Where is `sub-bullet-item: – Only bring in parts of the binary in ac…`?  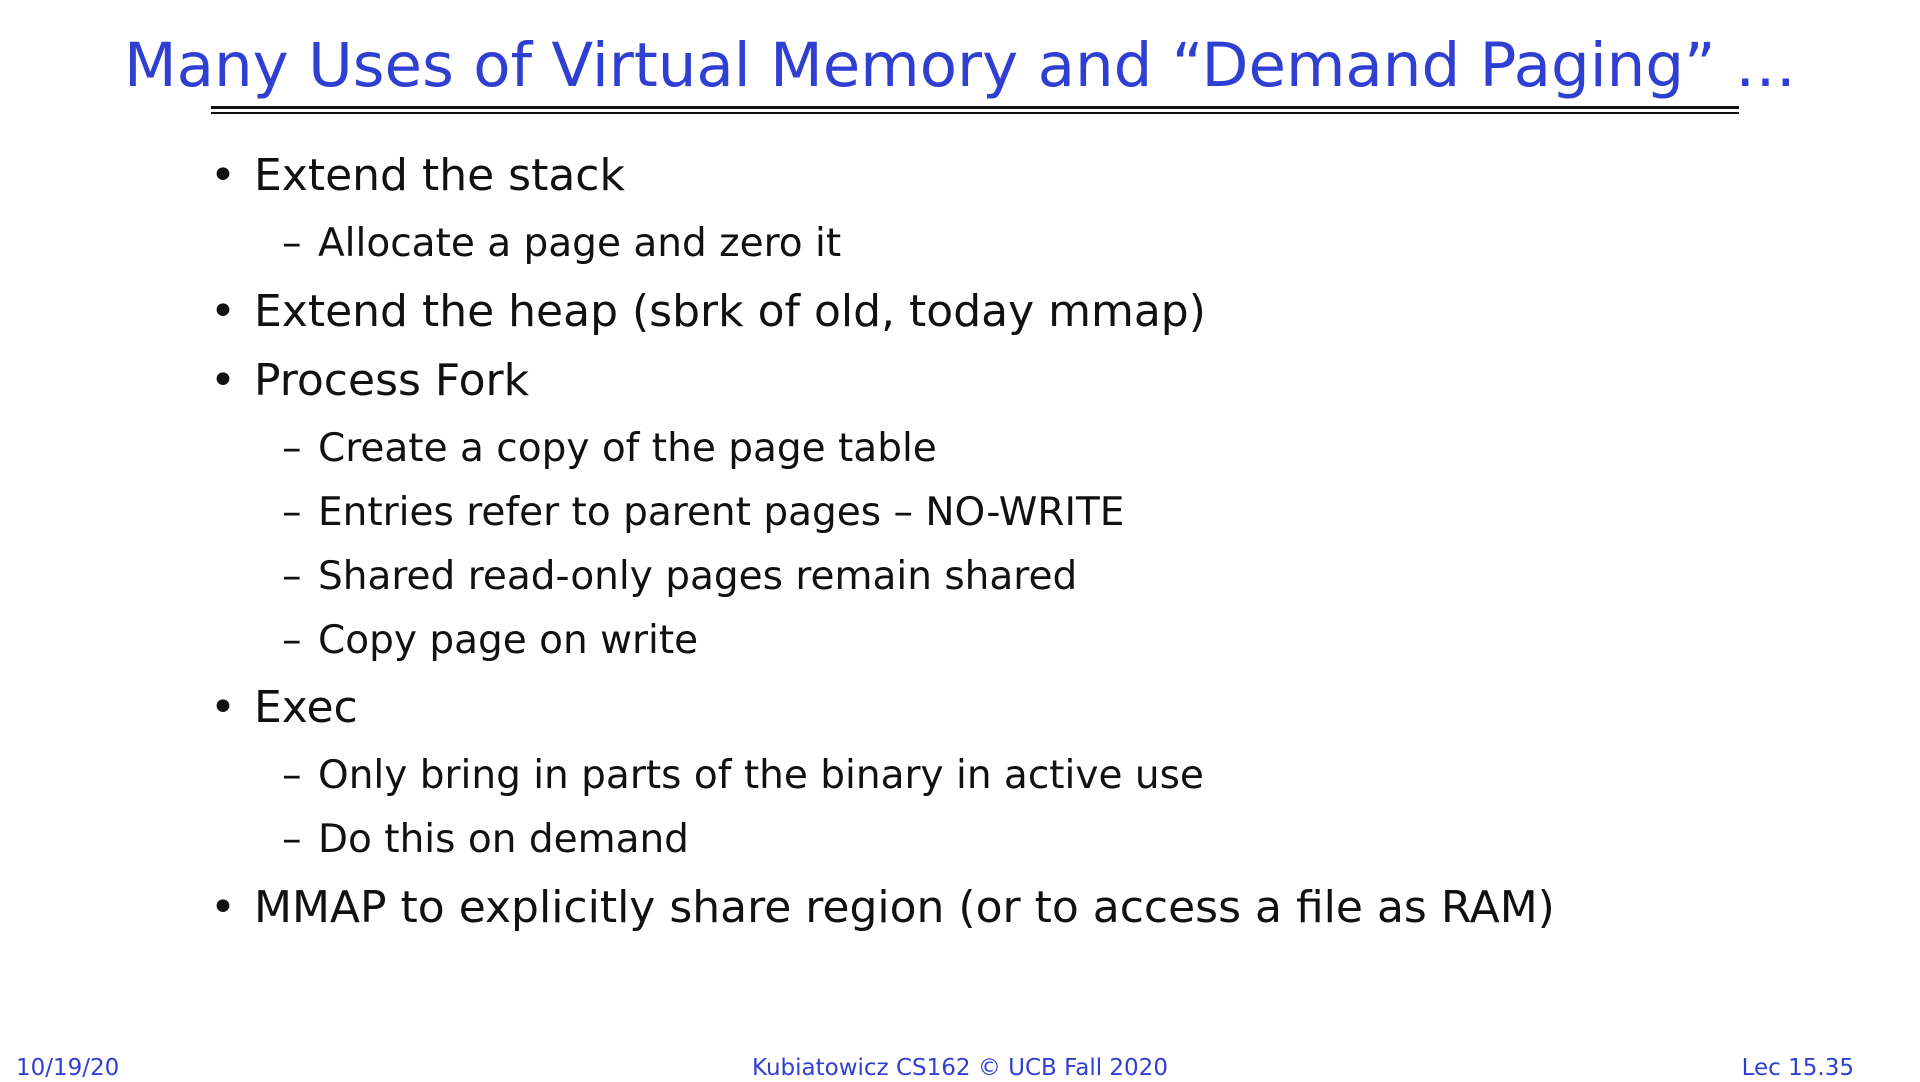 sub-bullet-item: – Only bring in parts of the binary in ac… is located at coordinates (743, 776).